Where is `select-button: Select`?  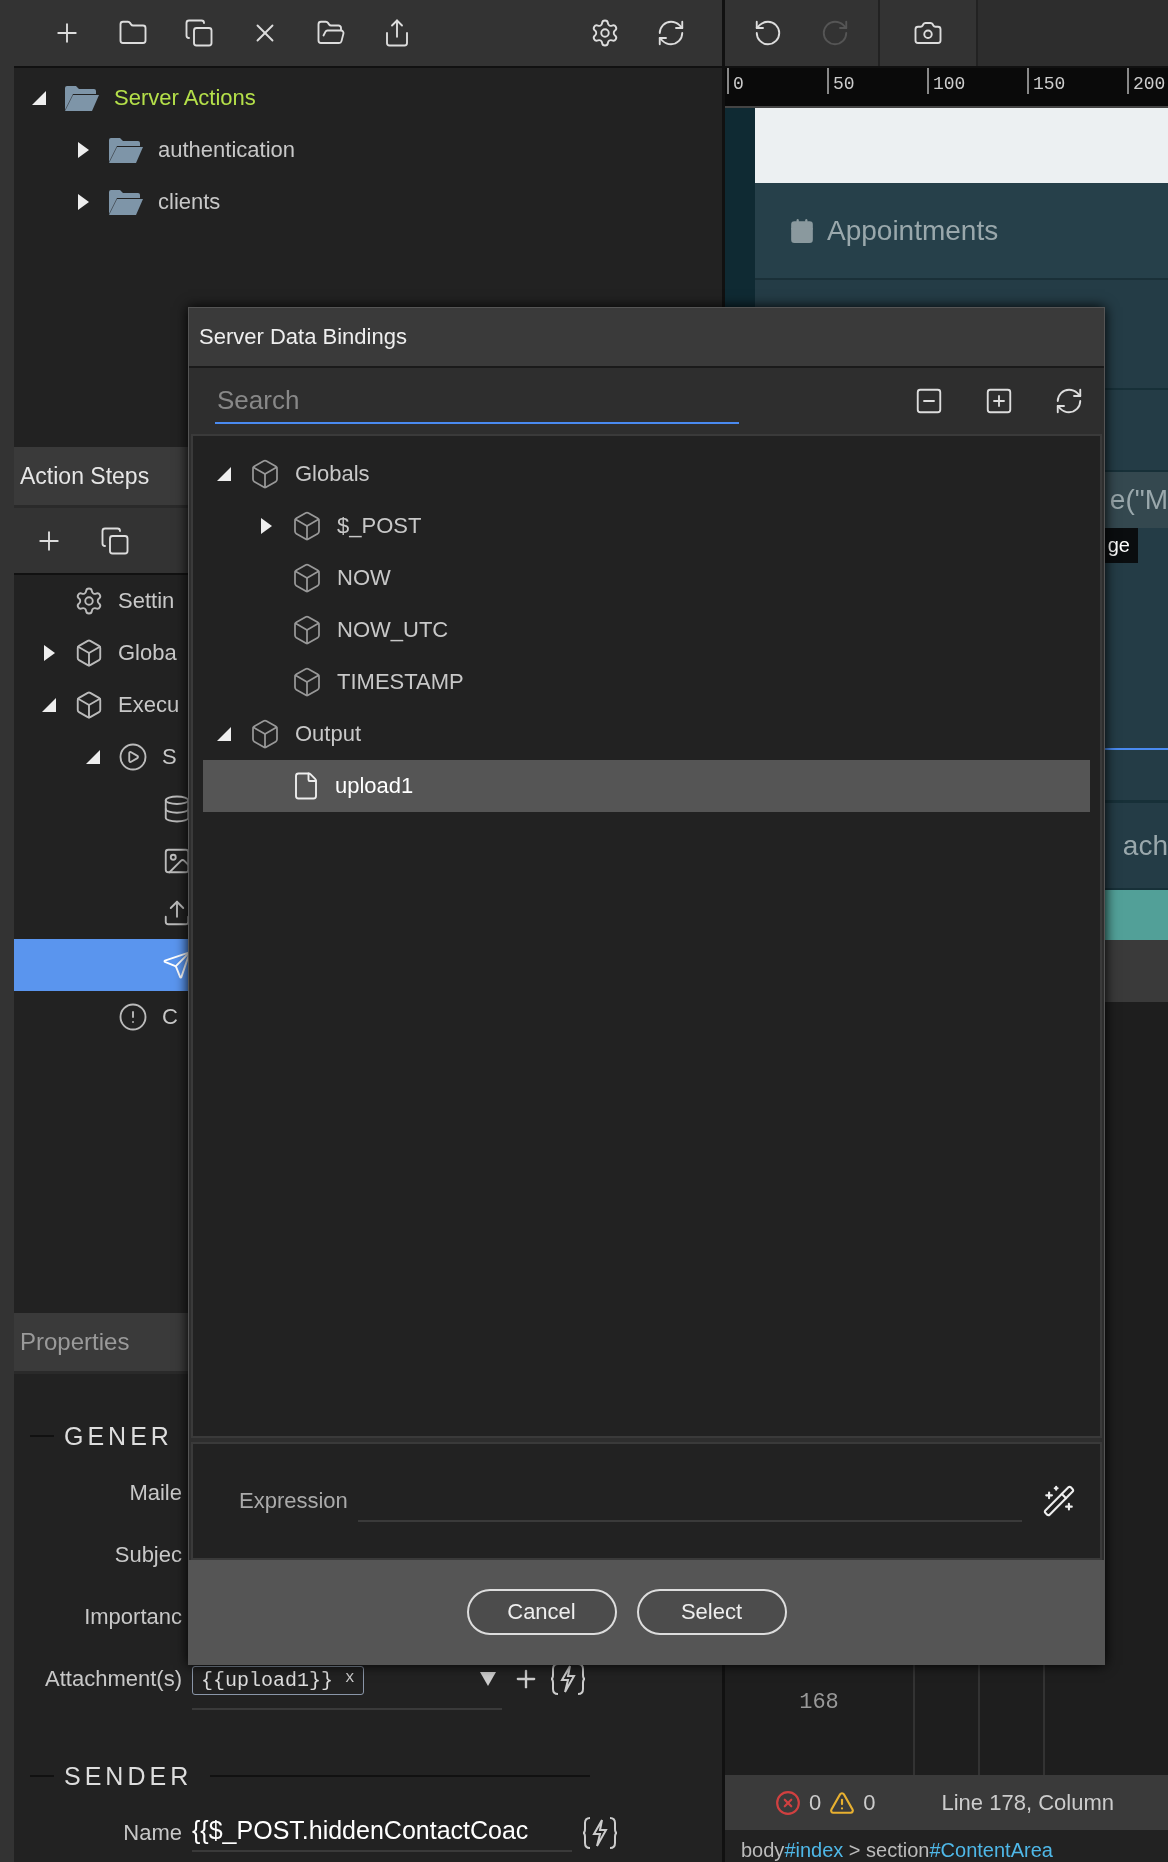
select-button: Select is located at coordinates (711, 1612).